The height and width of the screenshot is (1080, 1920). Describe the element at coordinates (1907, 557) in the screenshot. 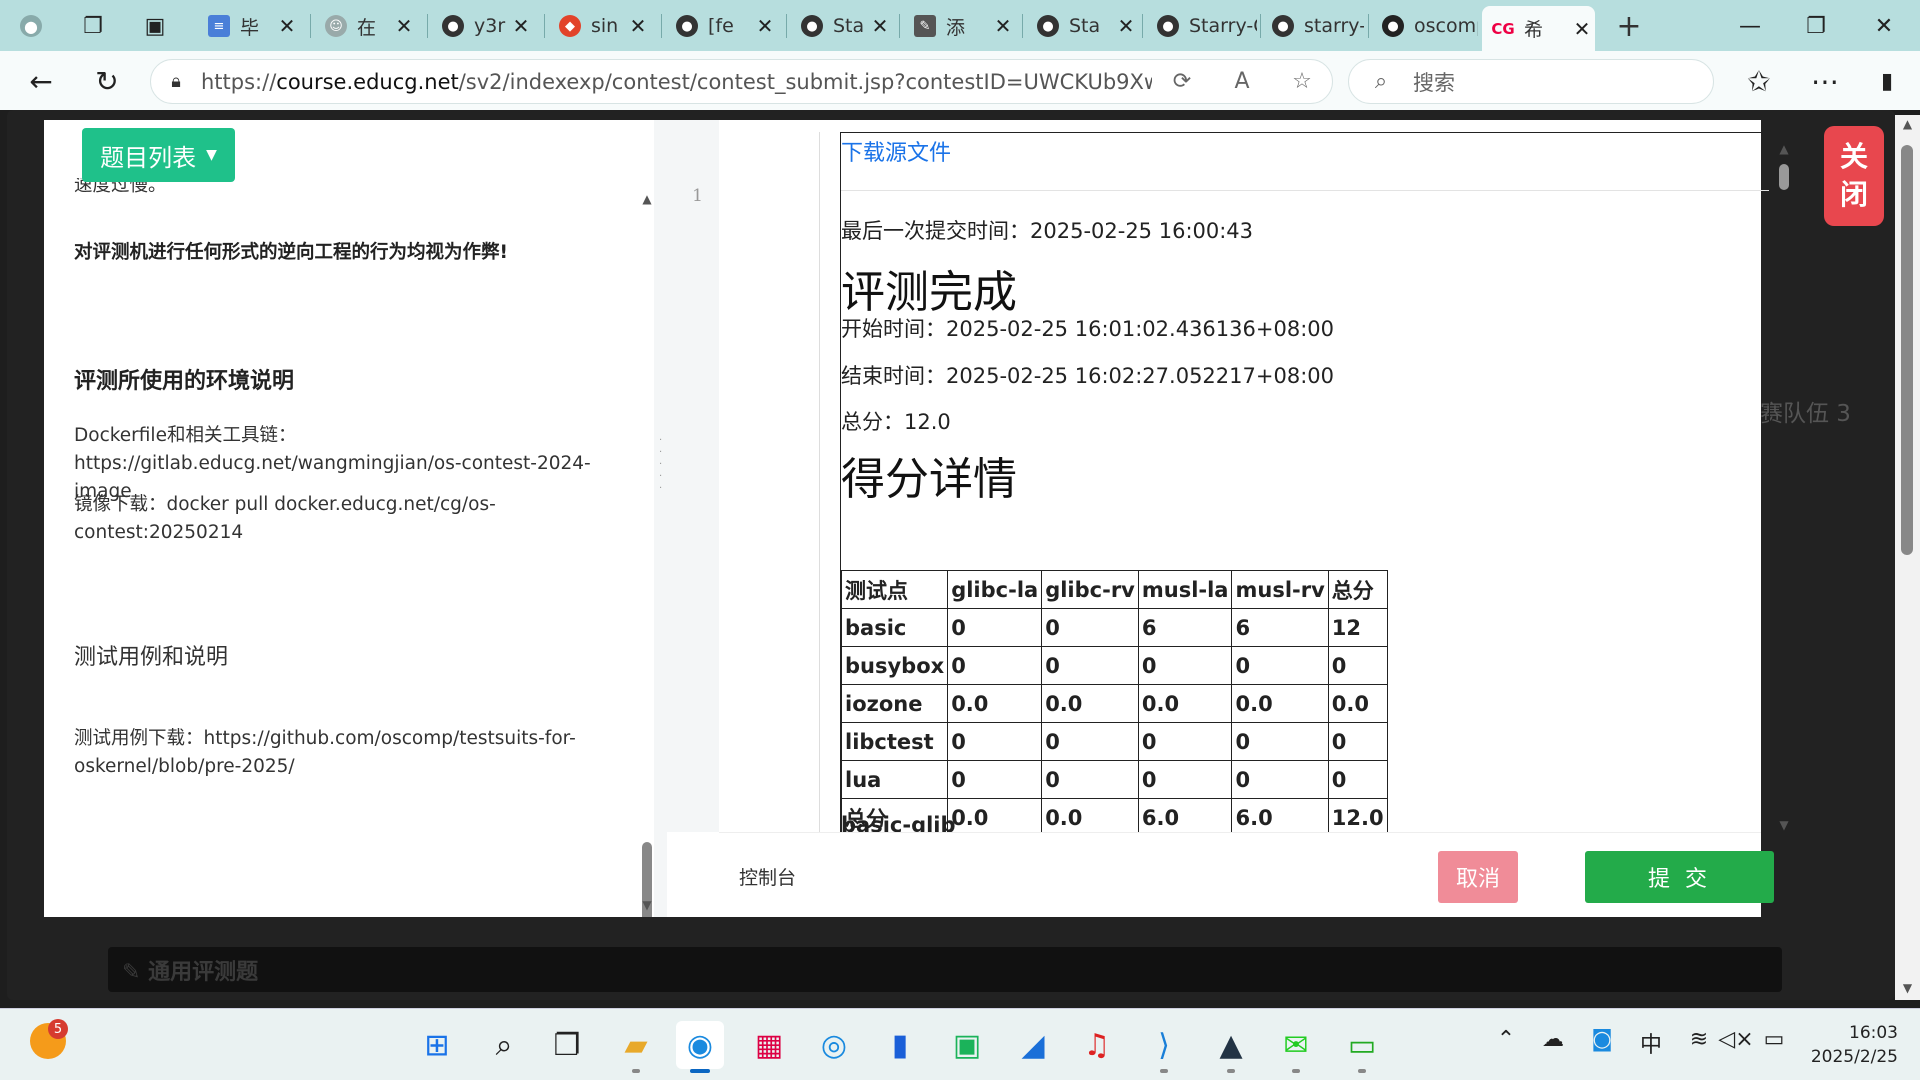

I see `page-scrollbar: ▲ ▼` at that location.